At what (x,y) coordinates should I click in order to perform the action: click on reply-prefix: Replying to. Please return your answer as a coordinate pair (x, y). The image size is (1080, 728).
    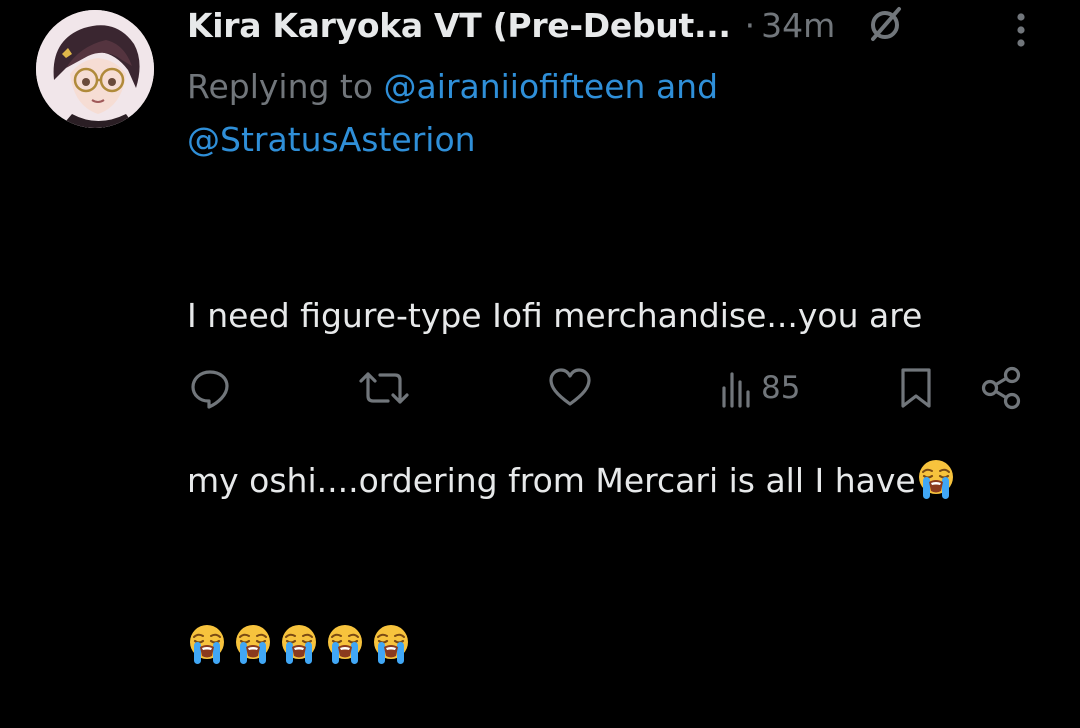
    Looking at the image, I should click on (285, 86).